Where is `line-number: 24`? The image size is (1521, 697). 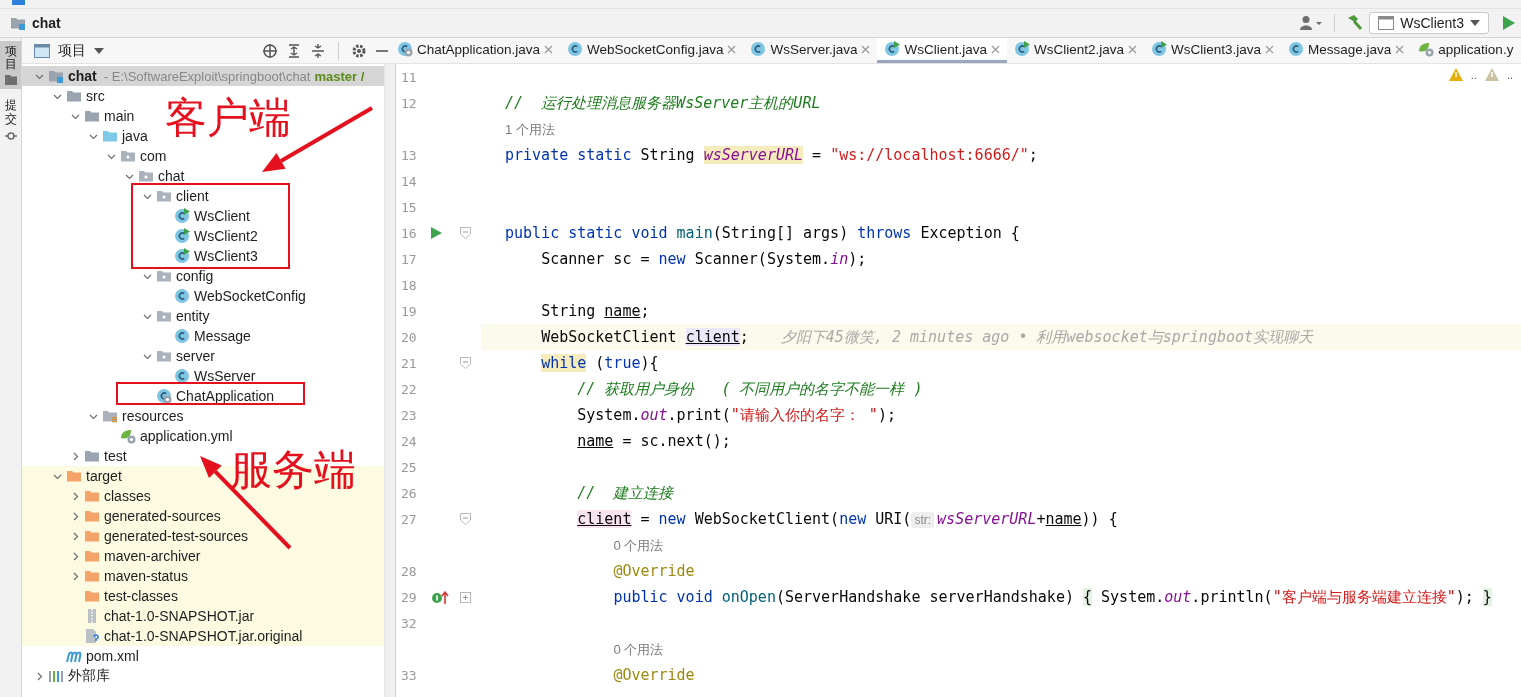 line-number: 24 is located at coordinates (409, 441).